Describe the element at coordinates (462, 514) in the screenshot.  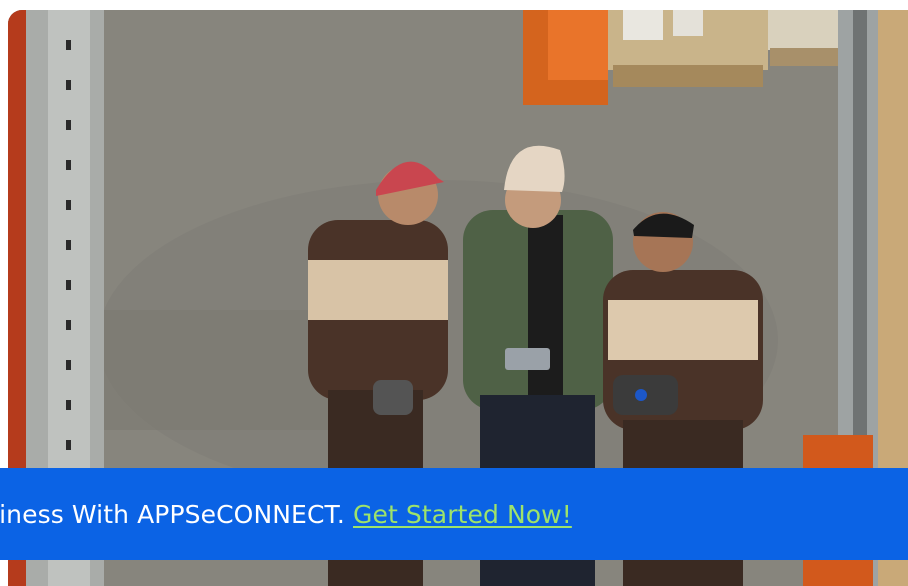
I see `get-started-link: Get Started Now!` at that location.